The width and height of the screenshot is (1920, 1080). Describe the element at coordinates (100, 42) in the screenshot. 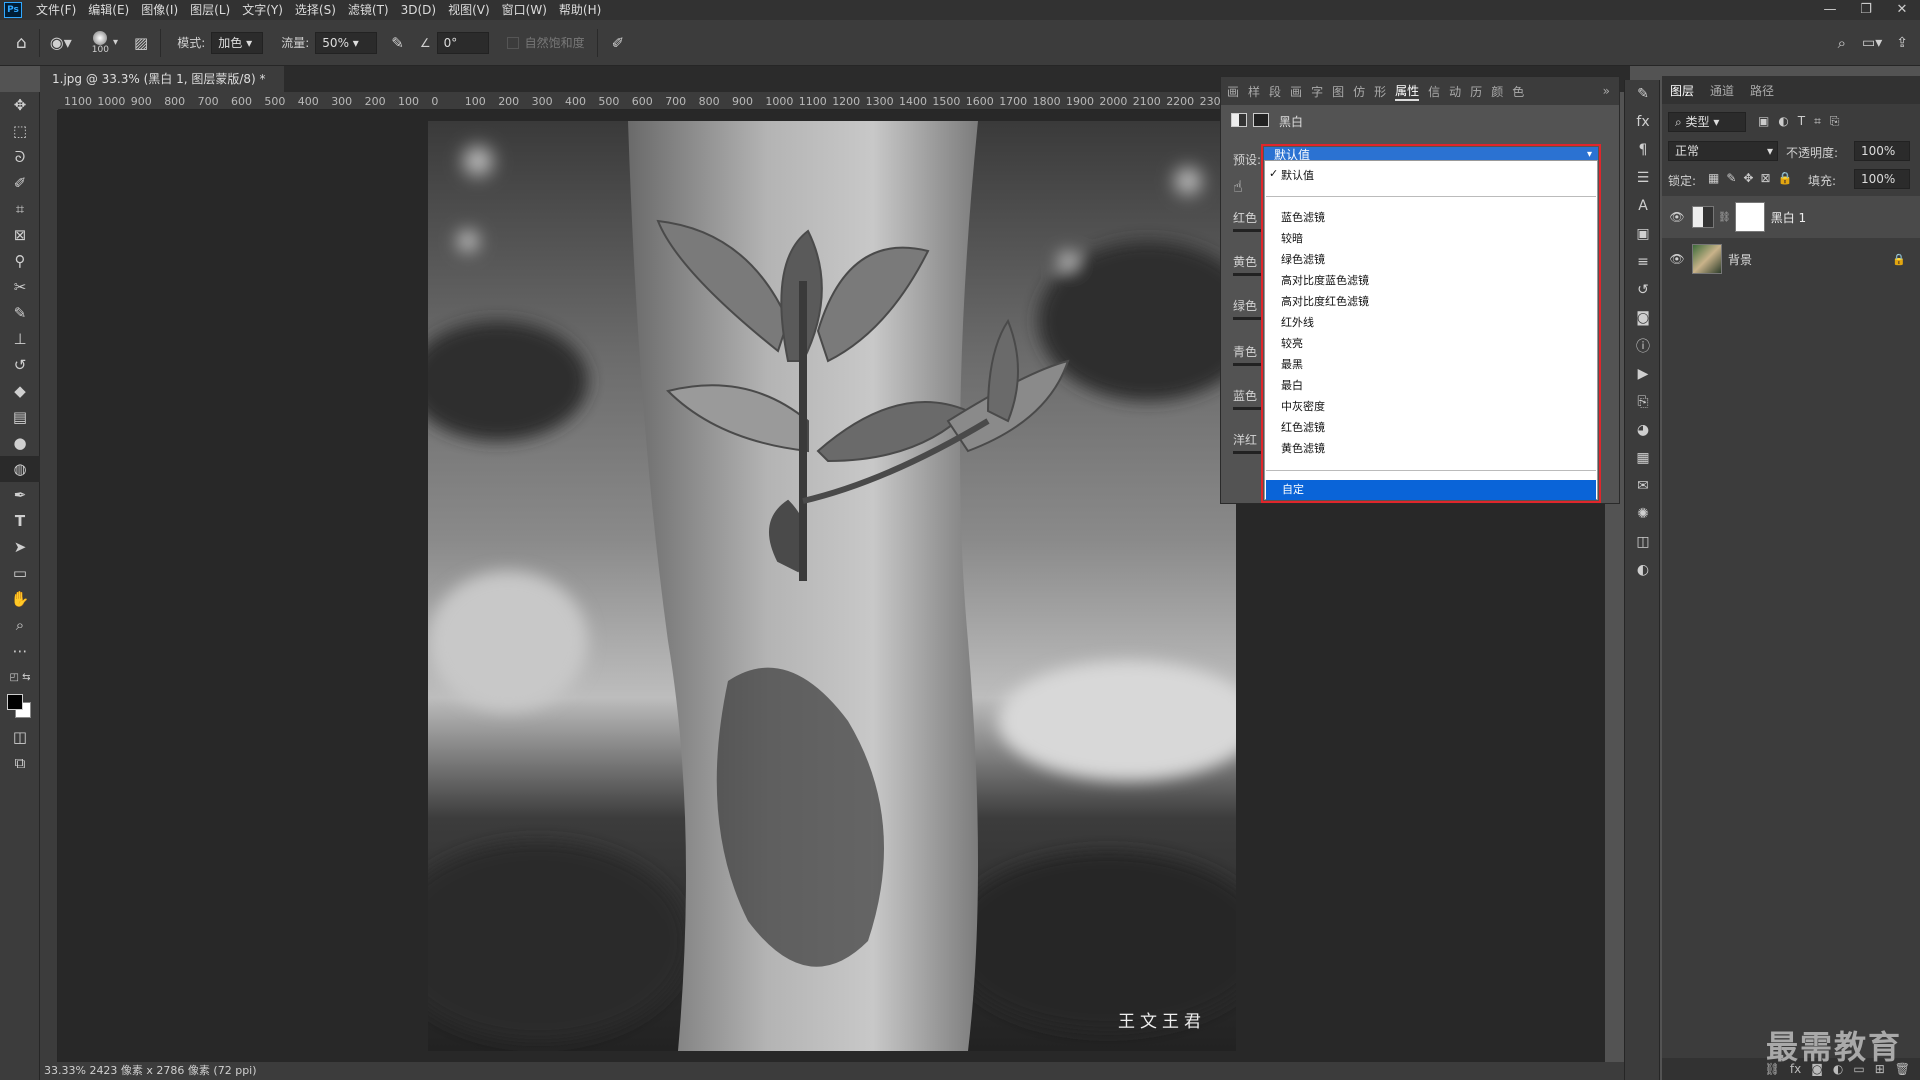

I see `brush-size-picker: 100` at that location.